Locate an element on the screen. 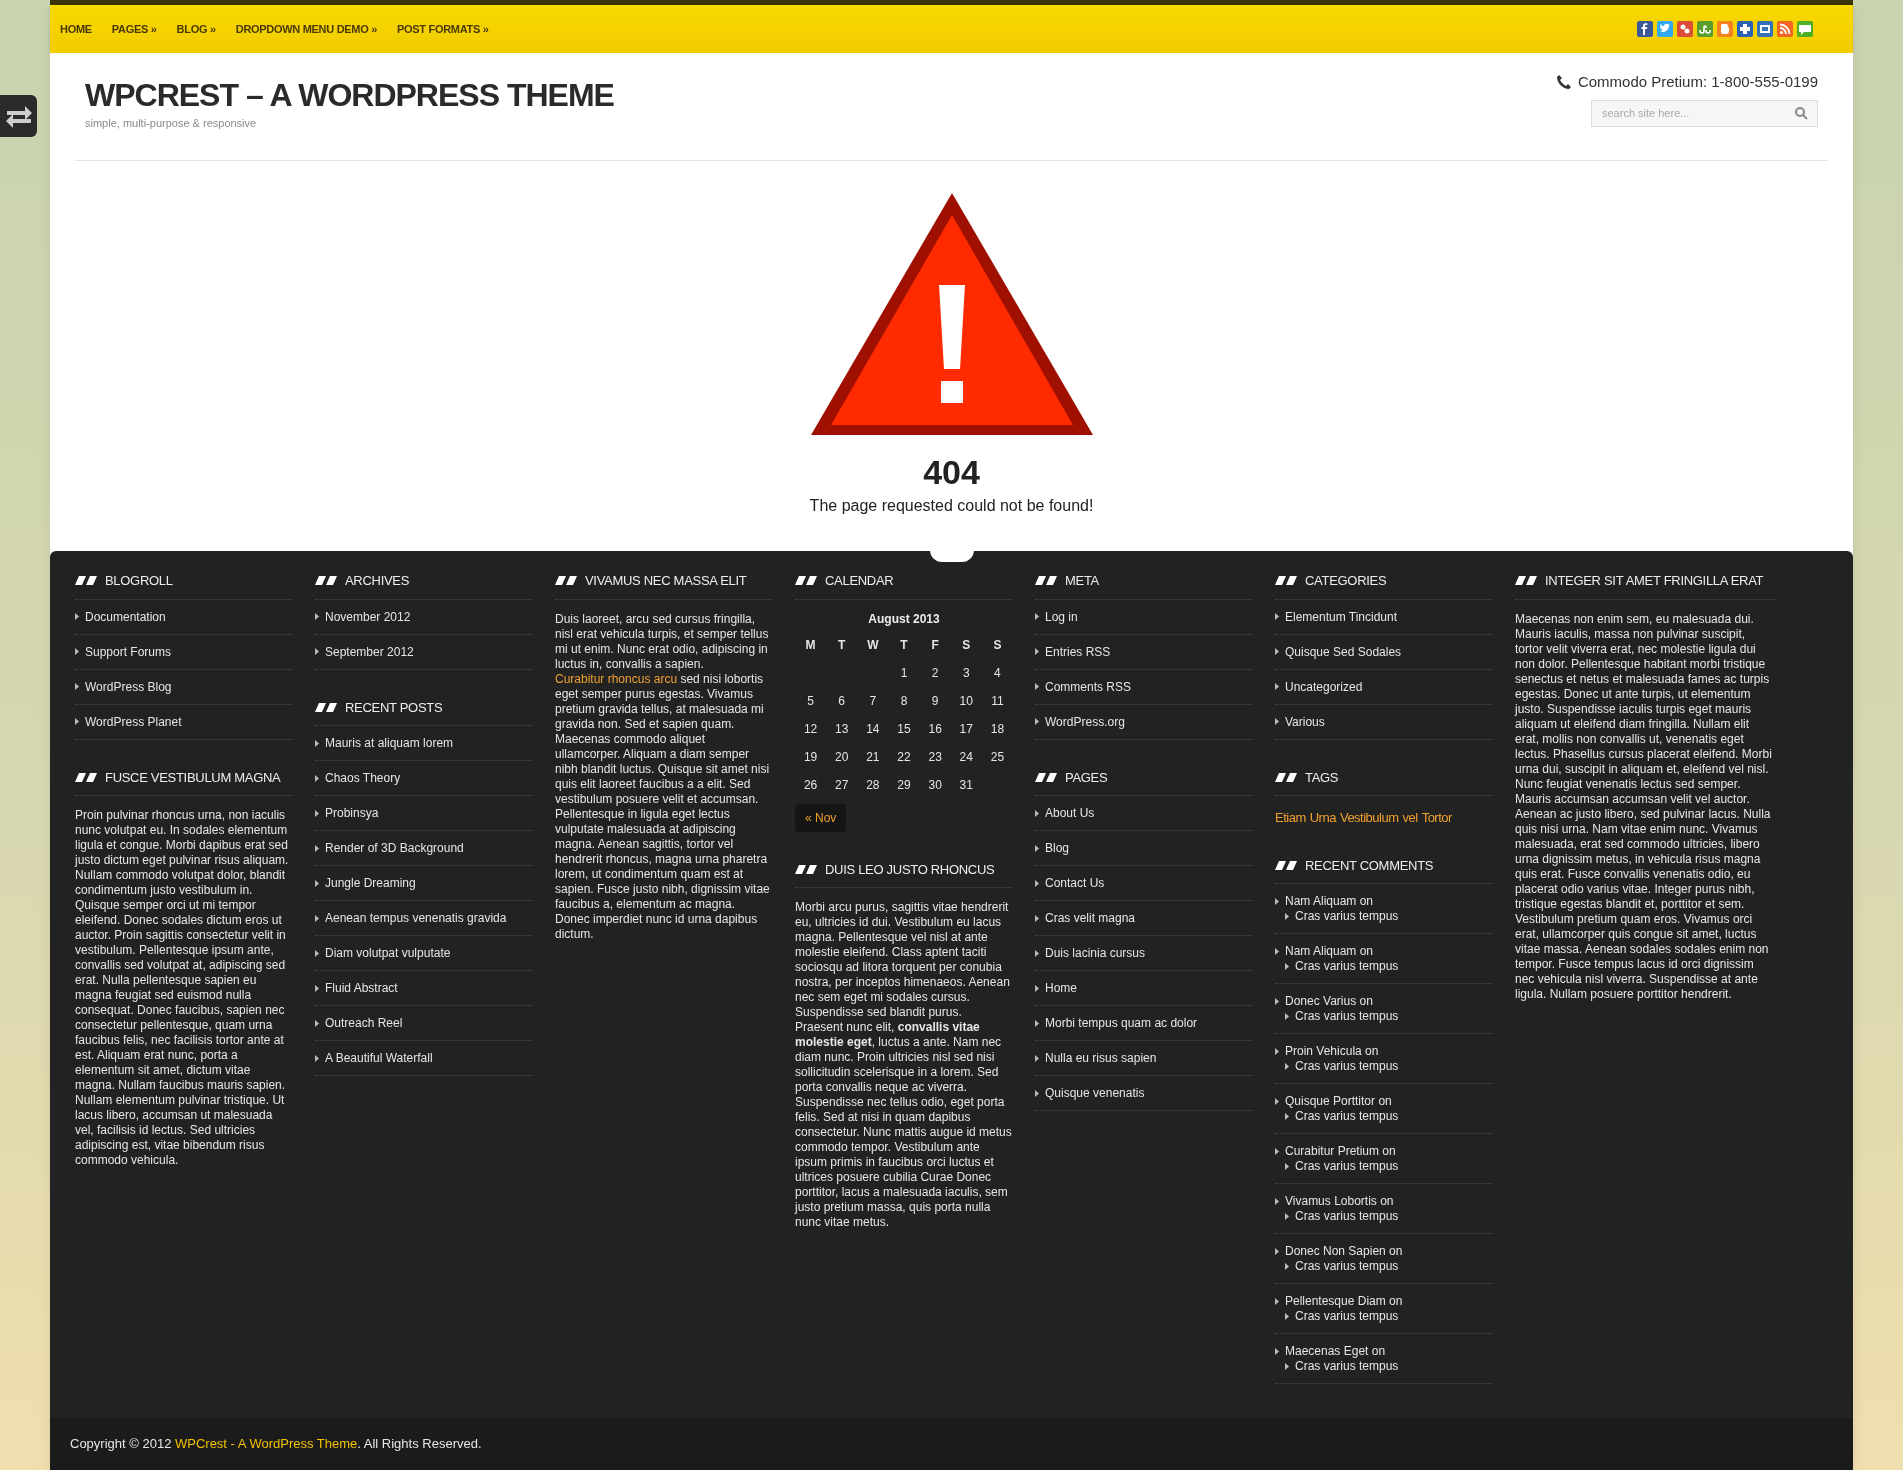 The image size is (1903, 1470). text-link: Curabitur rhoncus arcu is located at coordinates (616, 678).